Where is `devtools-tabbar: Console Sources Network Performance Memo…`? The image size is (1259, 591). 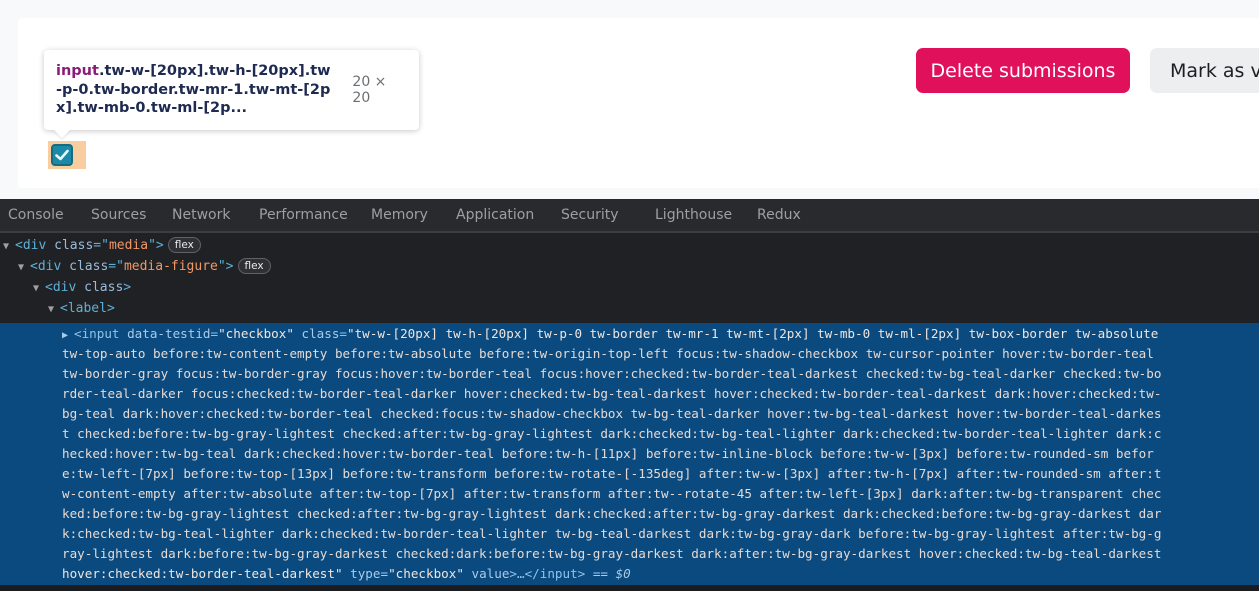 devtools-tabbar: Console Sources Network Performance Memo… is located at coordinates (629, 216).